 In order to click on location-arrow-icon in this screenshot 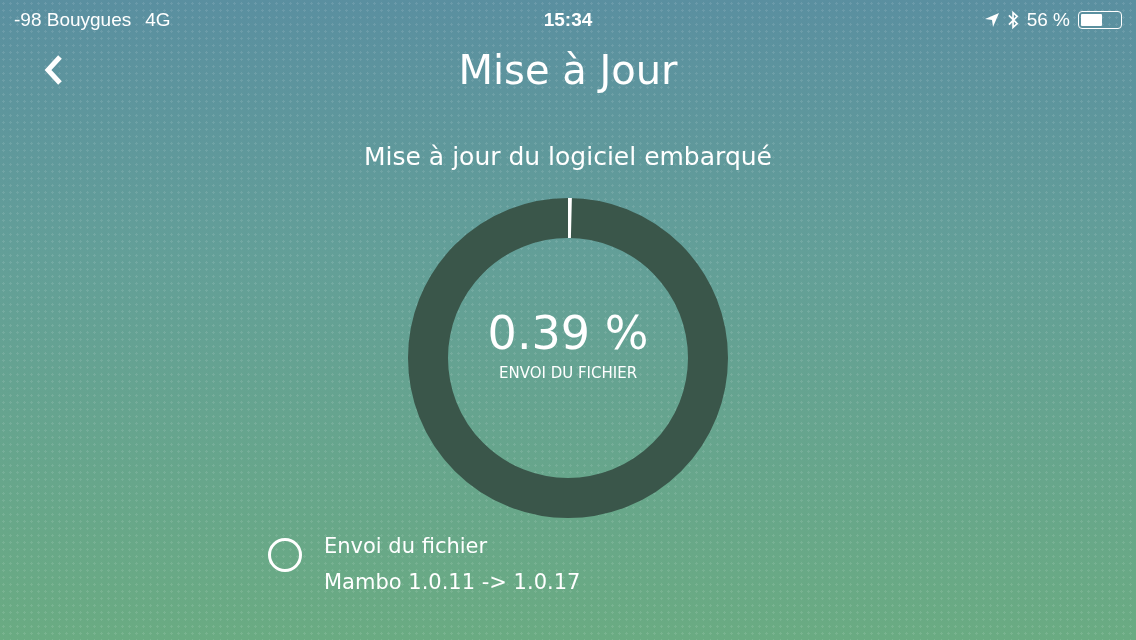, I will do `click(991, 20)`.